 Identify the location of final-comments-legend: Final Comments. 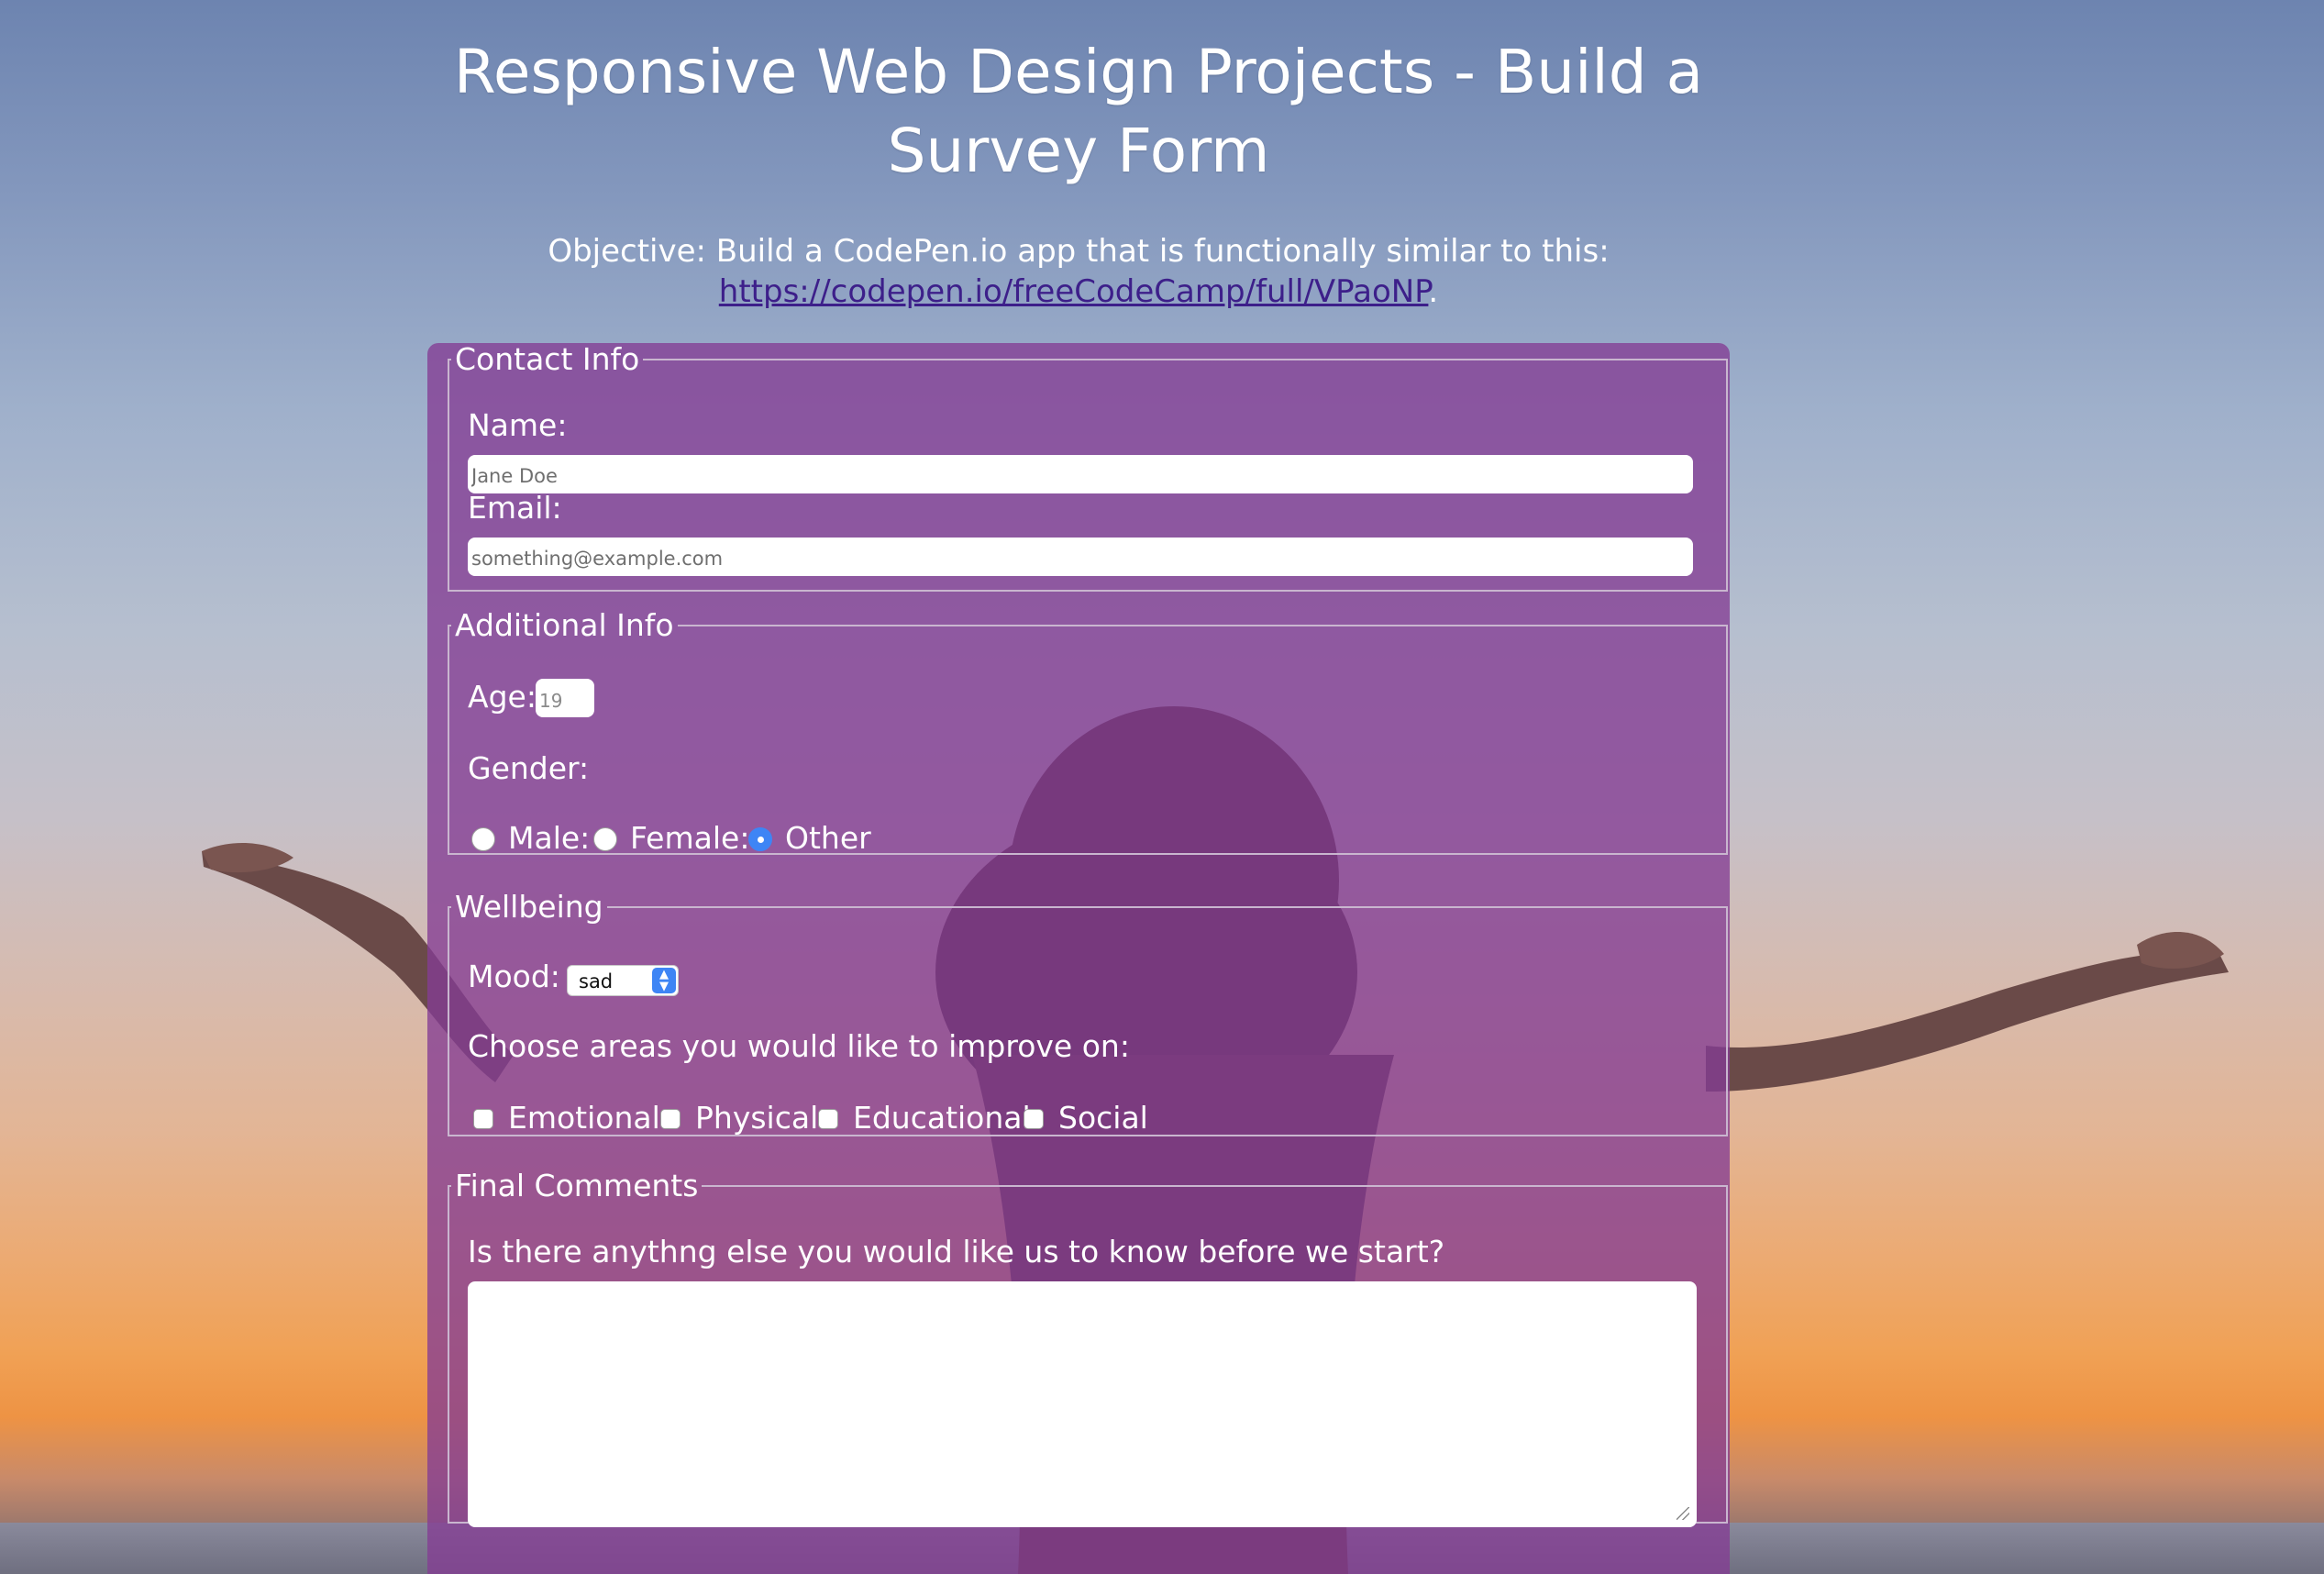
(577, 1185).